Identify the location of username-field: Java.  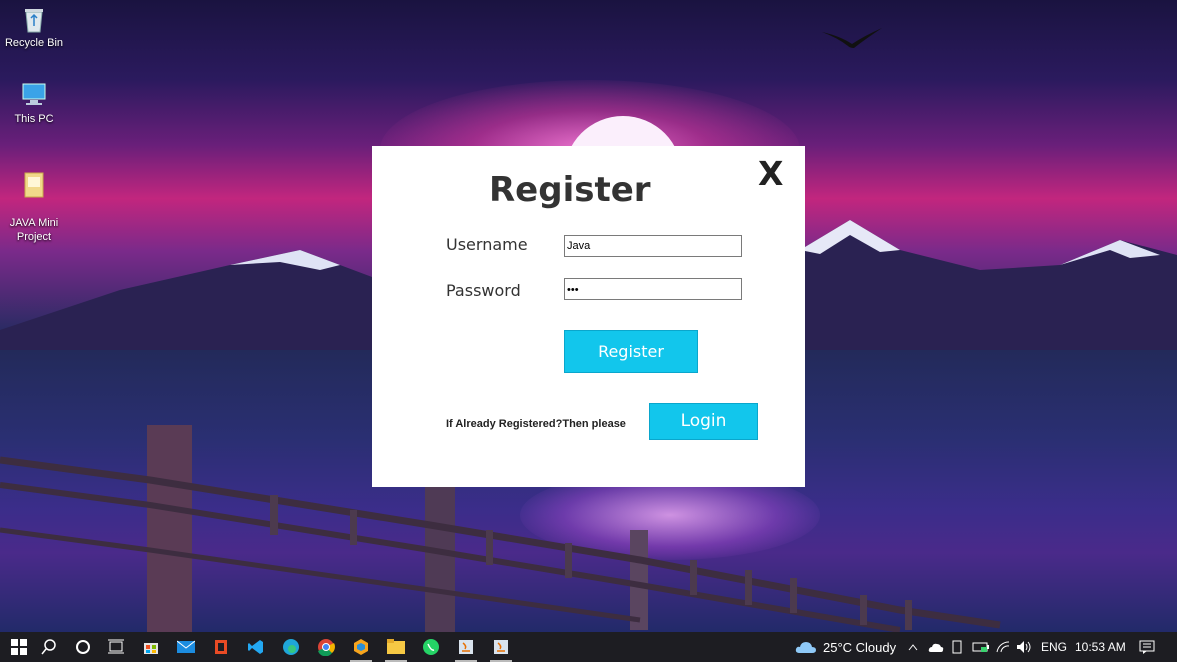
(653, 246).